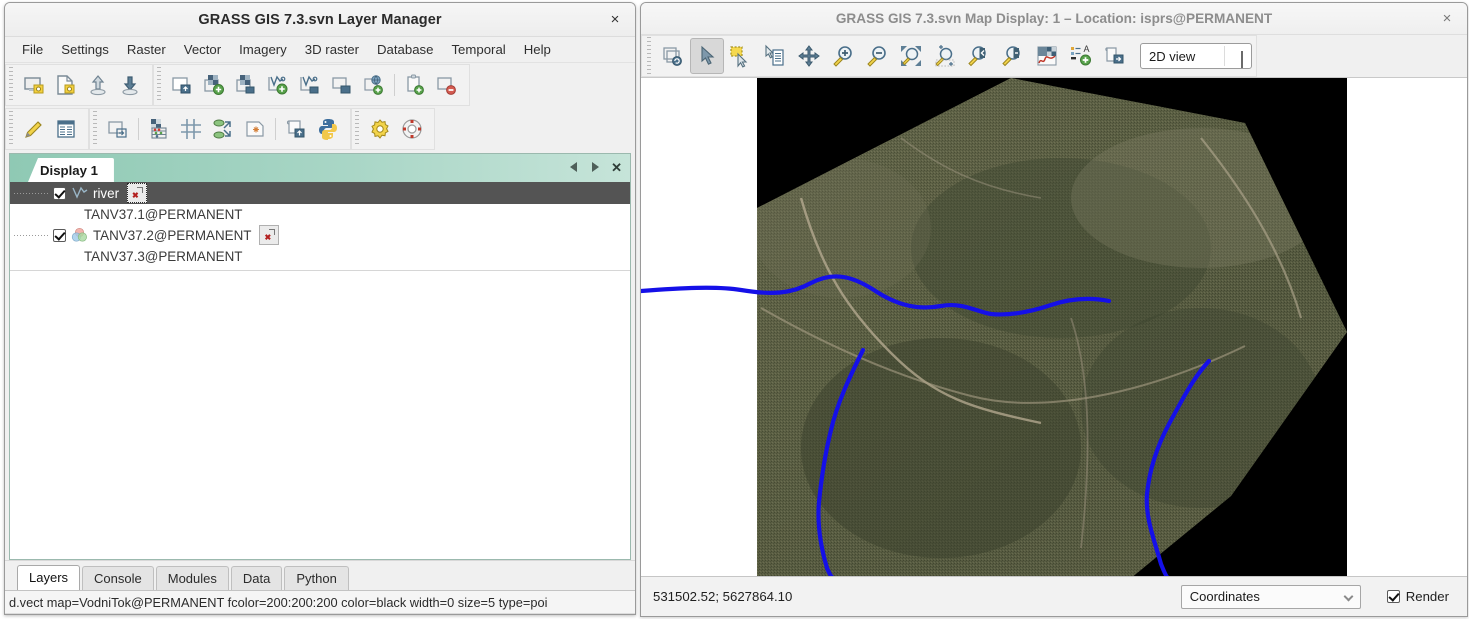  I want to click on tab-python: Python, so click(316, 578).